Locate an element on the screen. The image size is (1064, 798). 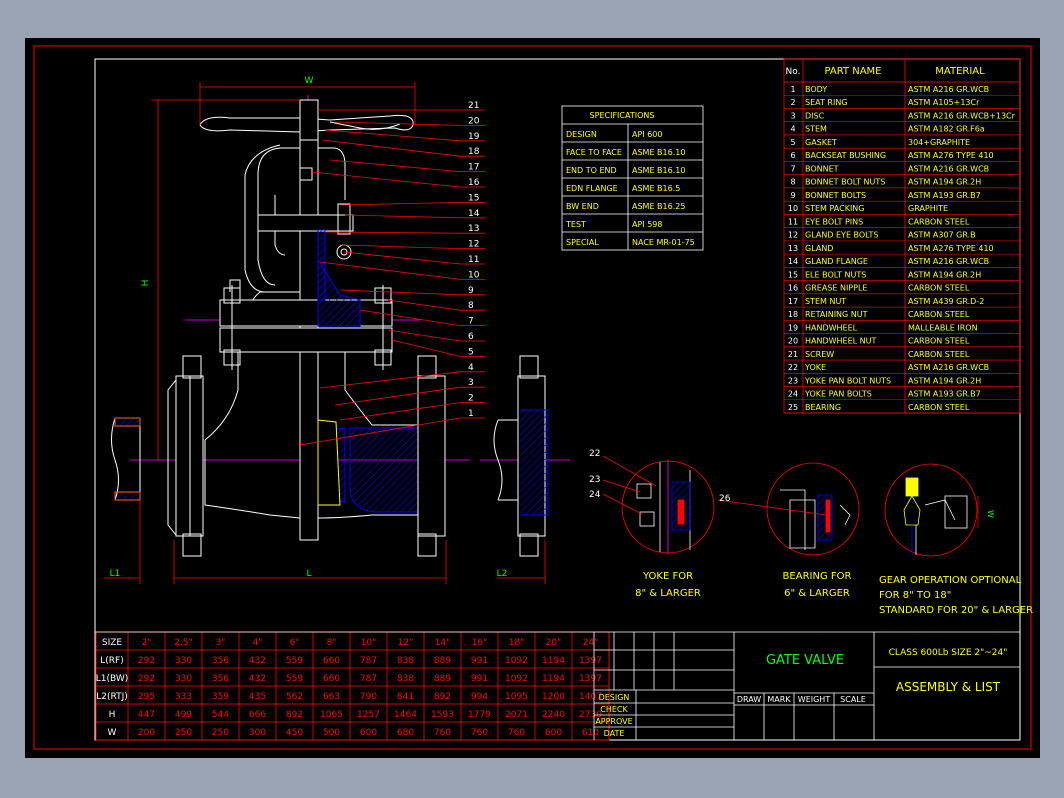
gear-caption-1: GEAR OPERATION OPTIONAL is located at coordinates (950, 580).